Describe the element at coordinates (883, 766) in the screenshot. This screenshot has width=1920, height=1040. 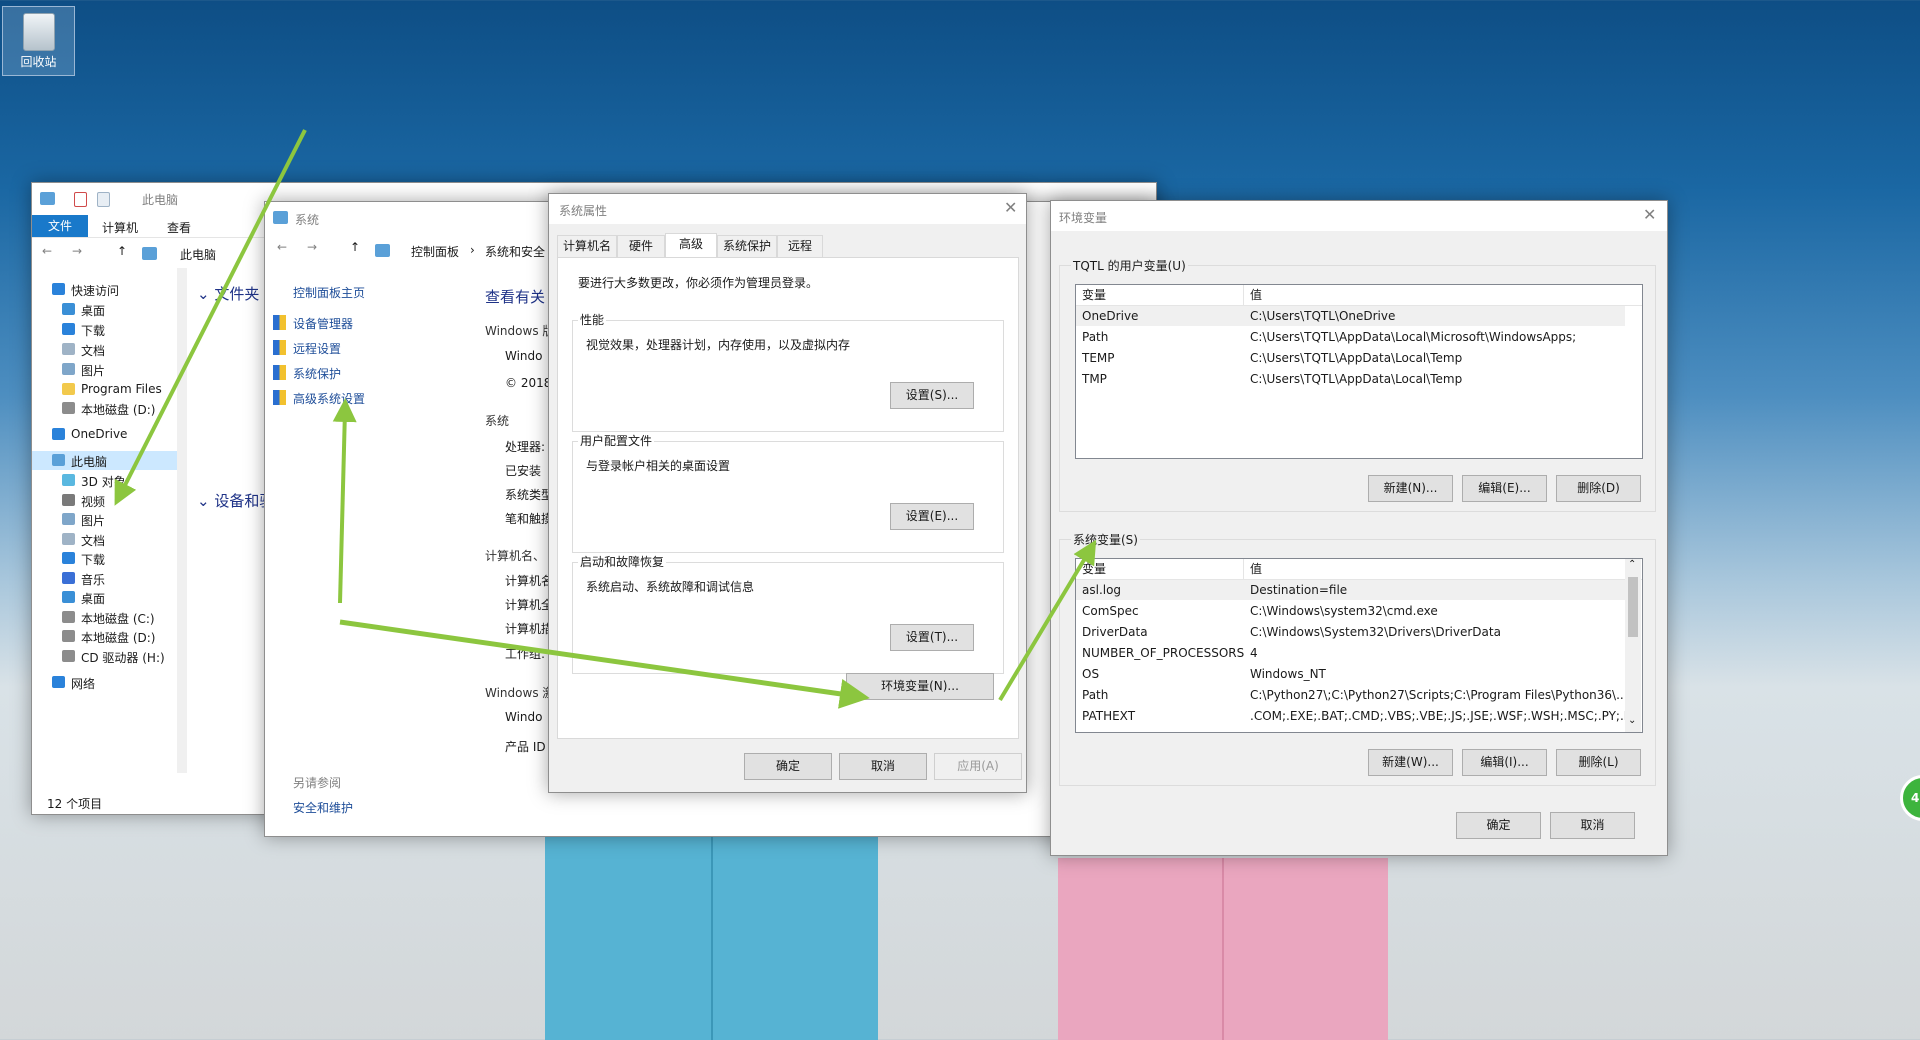
I see `cancel-button: 取消` at that location.